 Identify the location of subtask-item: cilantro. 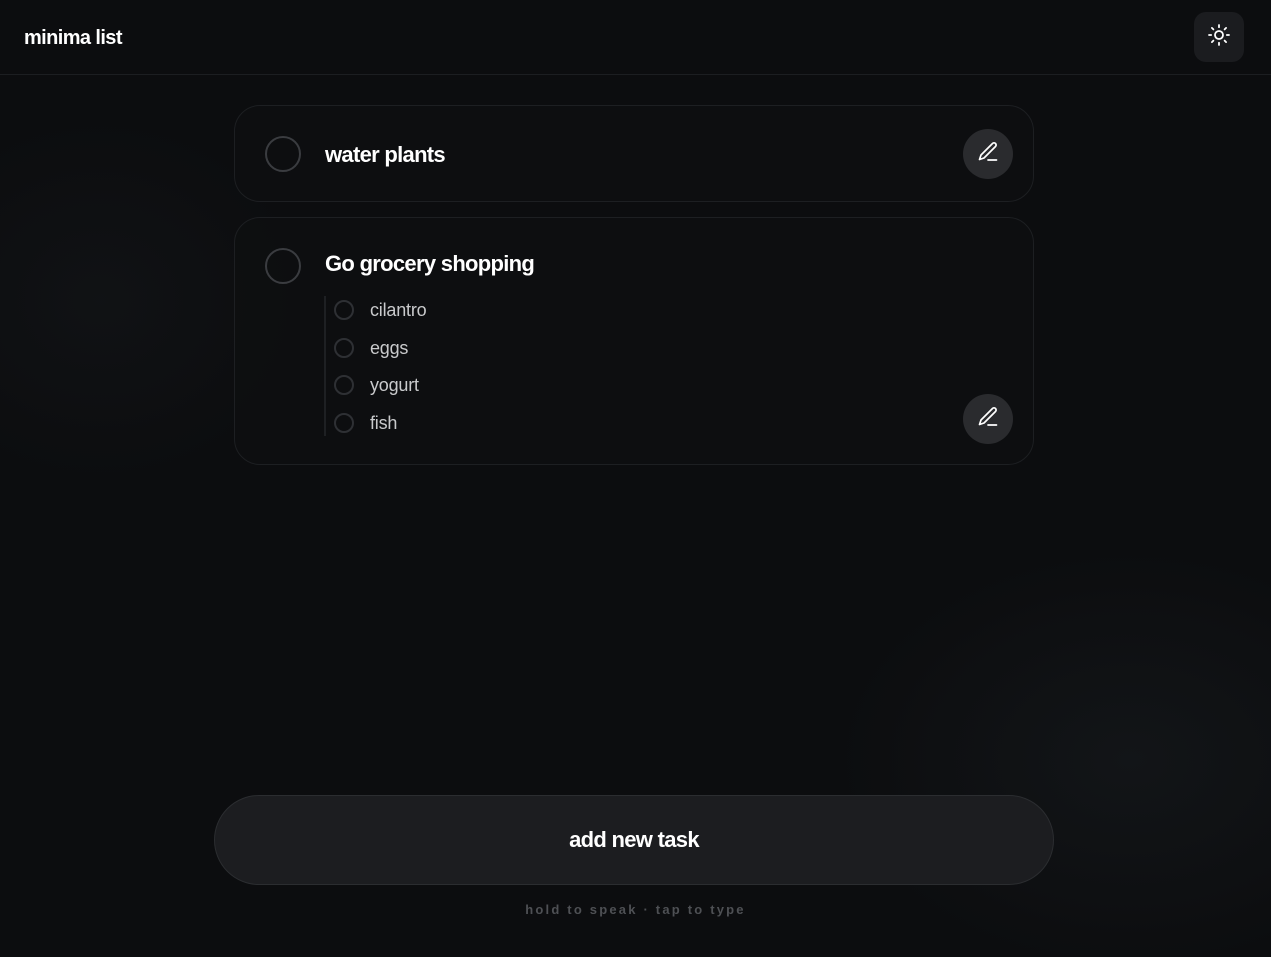
(524, 310).